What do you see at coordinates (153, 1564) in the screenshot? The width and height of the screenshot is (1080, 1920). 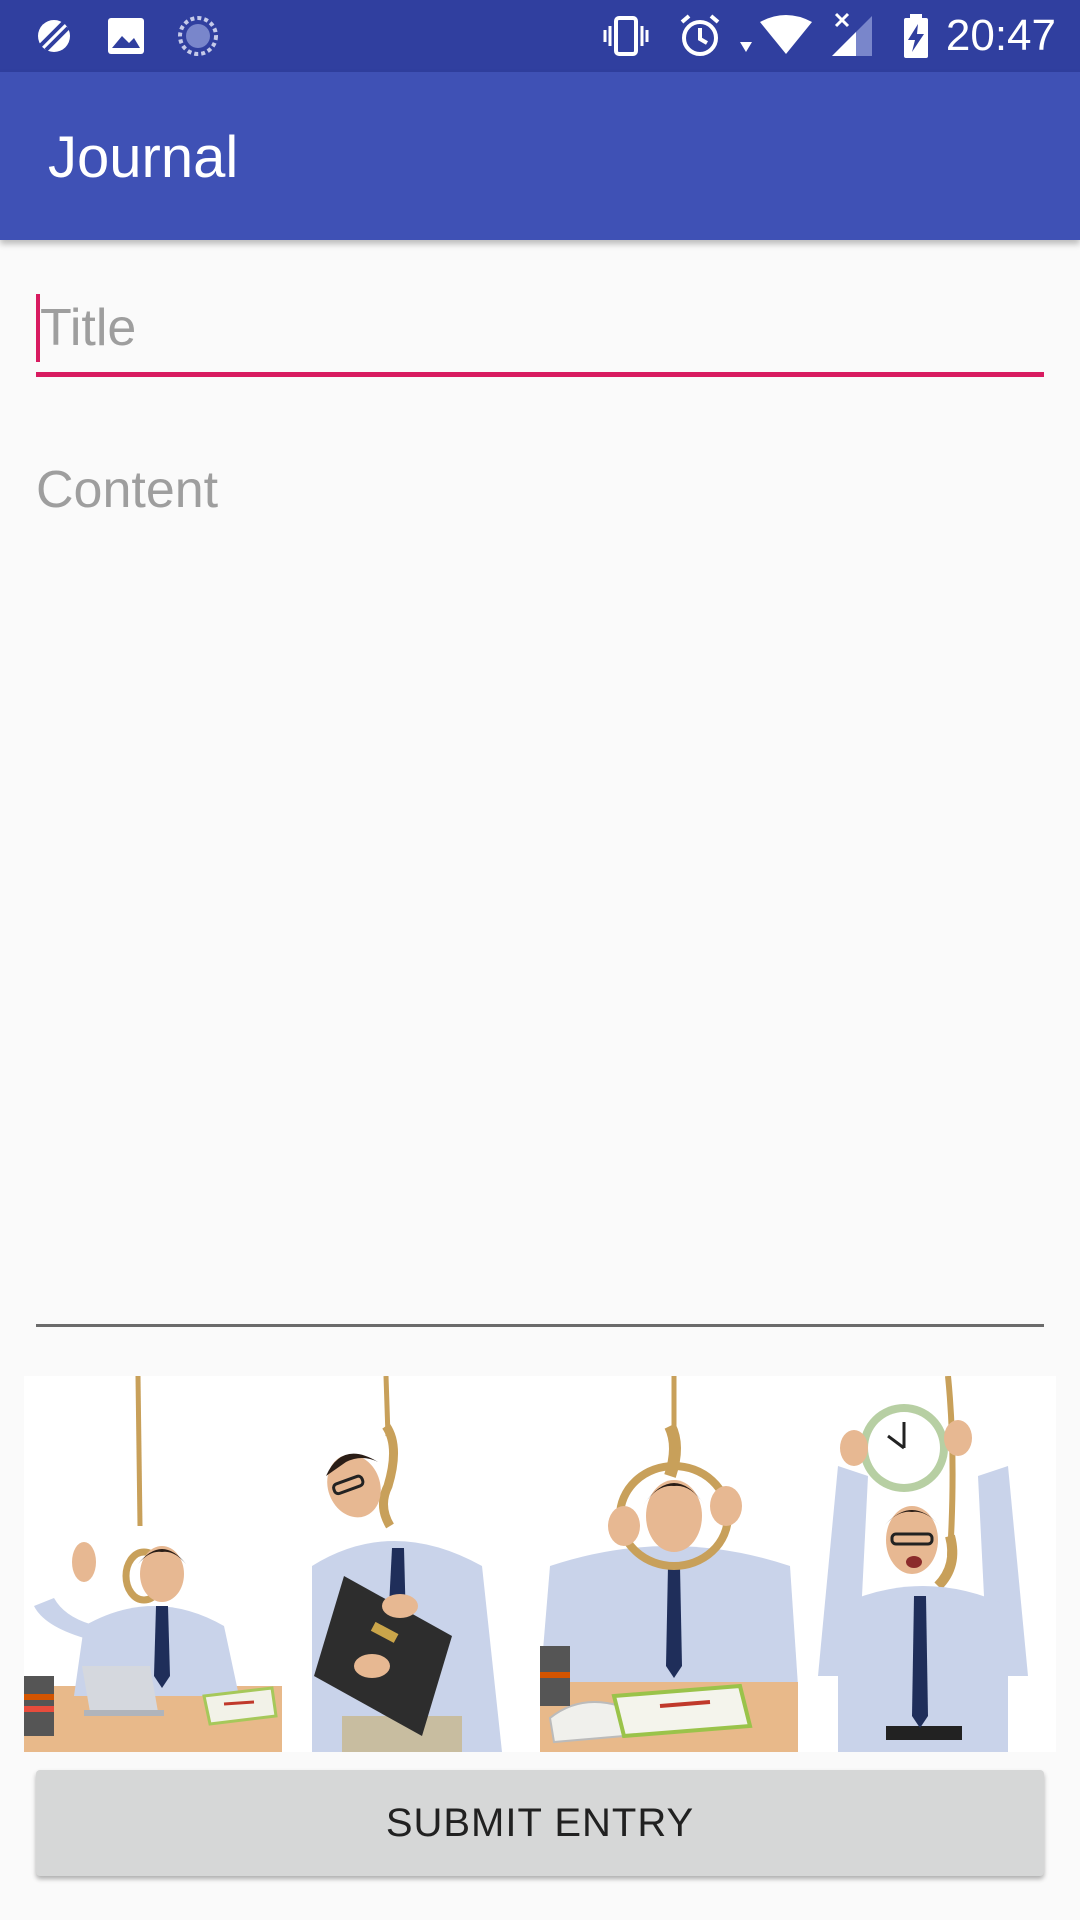 I see `photo-thumbs-up-at-desk` at bounding box center [153, 1564].